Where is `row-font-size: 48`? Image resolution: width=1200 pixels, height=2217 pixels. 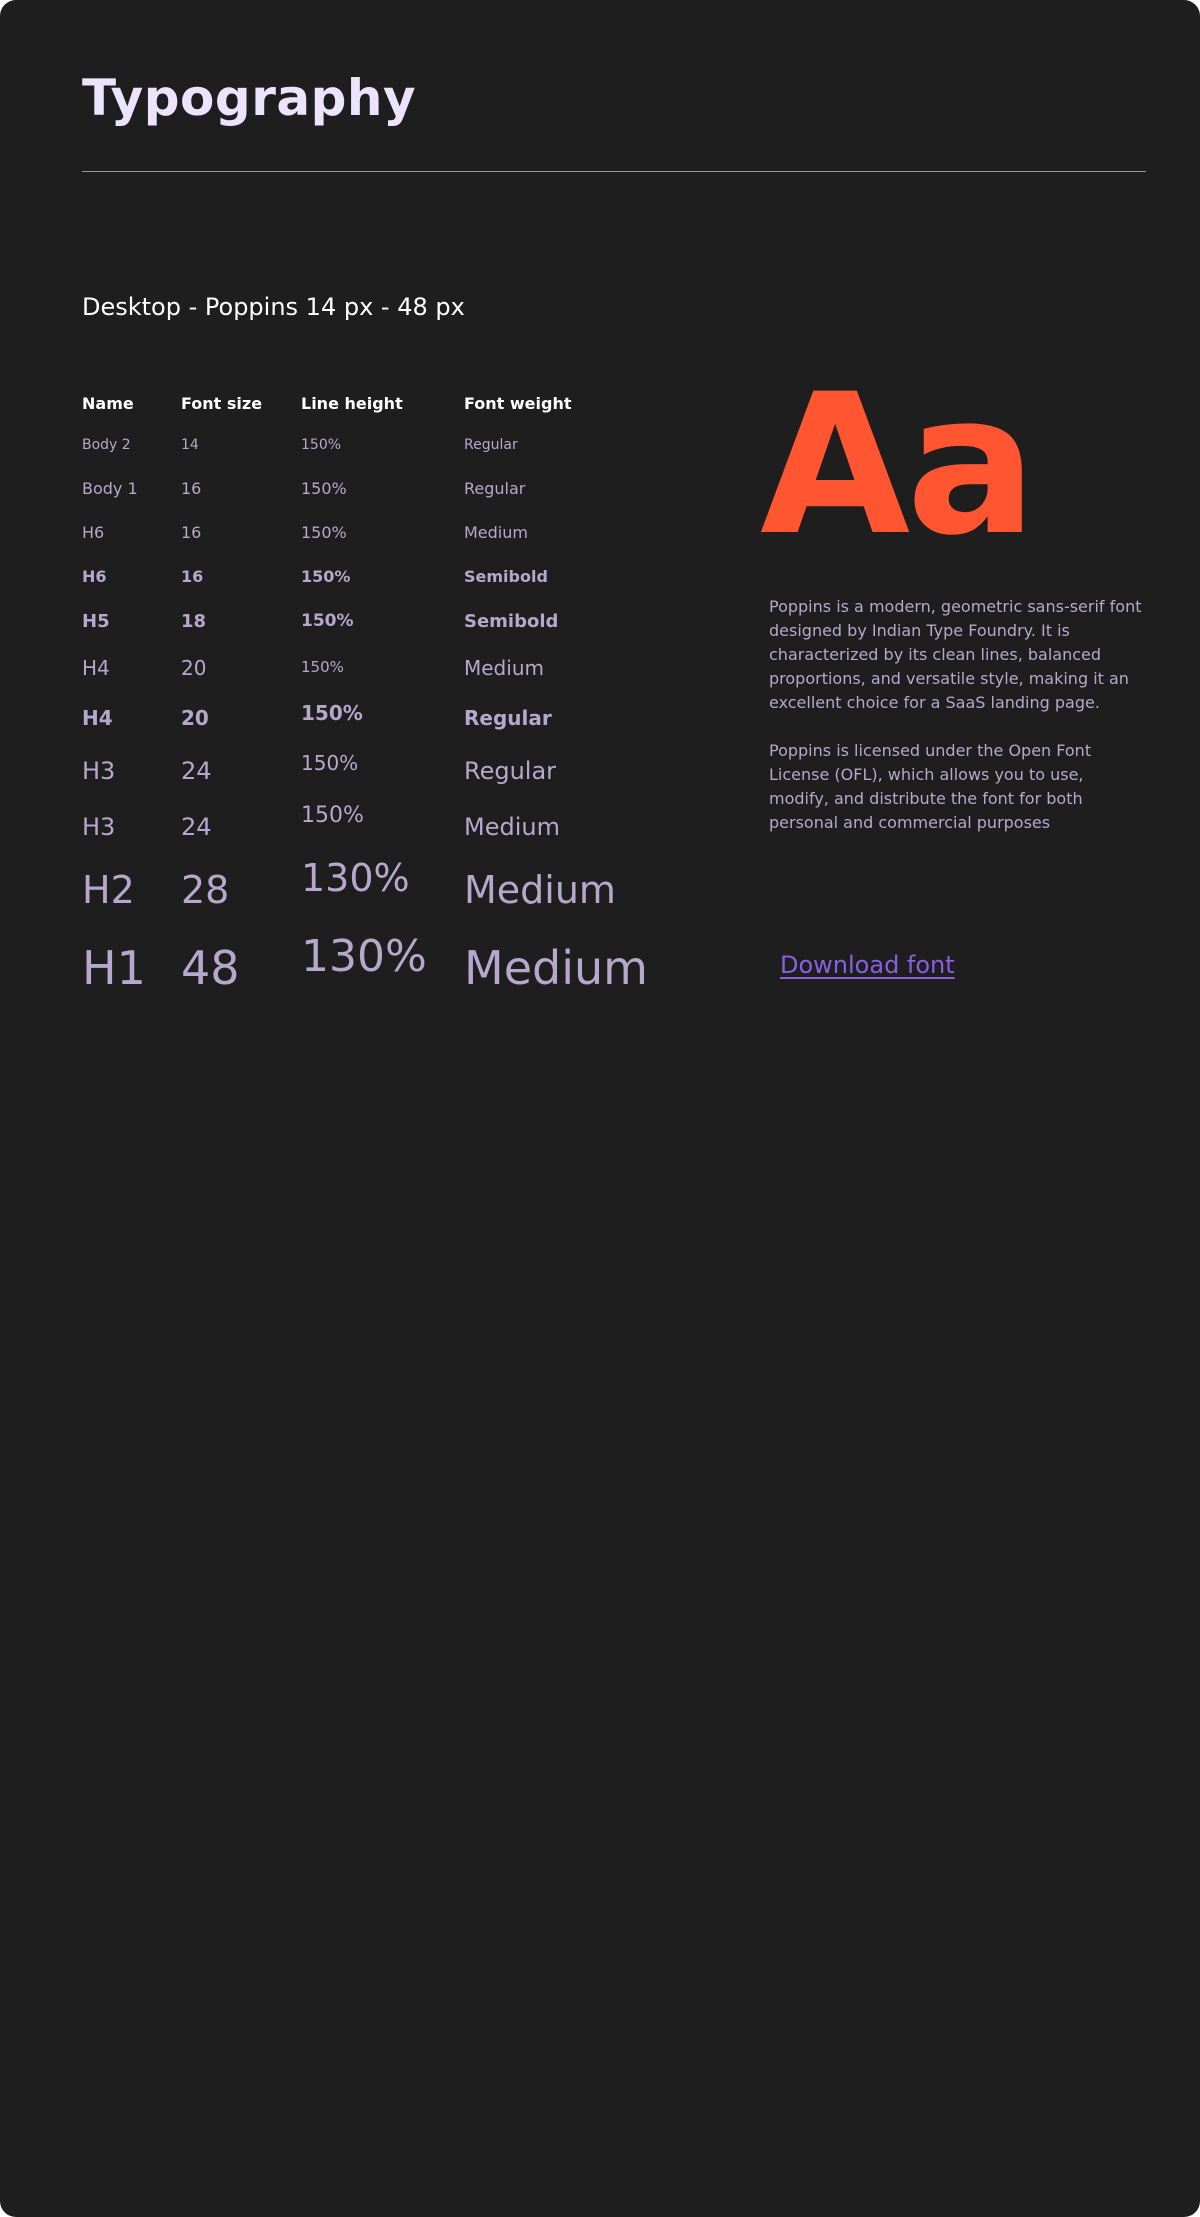 row-font-size: 48 is located at coordinates (210, 968).